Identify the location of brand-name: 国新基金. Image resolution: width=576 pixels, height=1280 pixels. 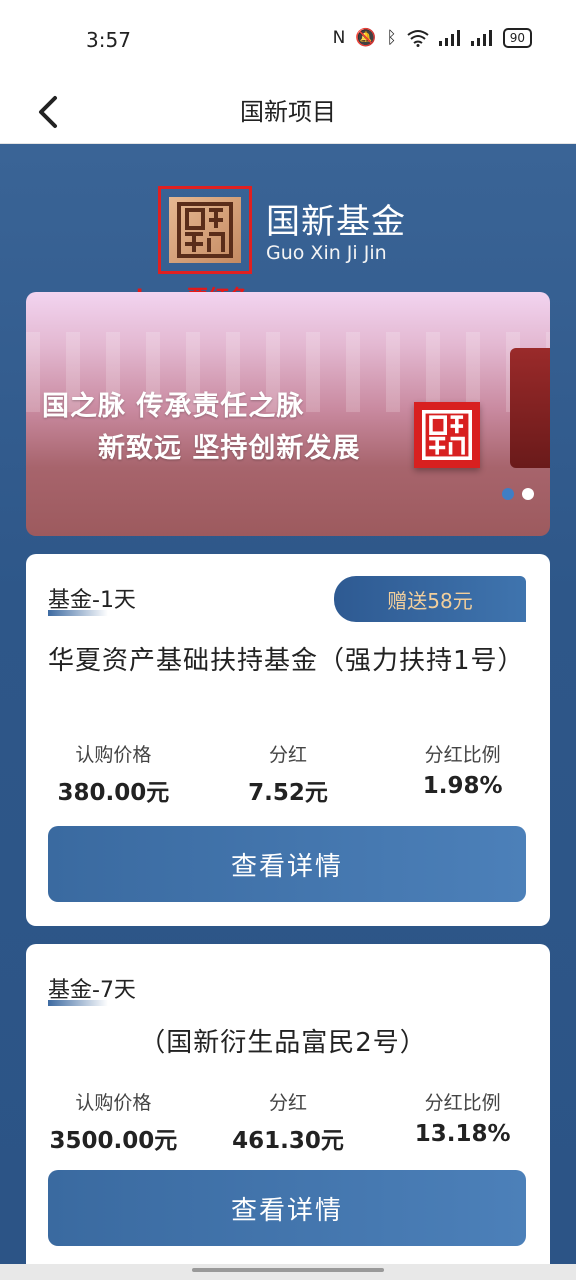
(336, 222).